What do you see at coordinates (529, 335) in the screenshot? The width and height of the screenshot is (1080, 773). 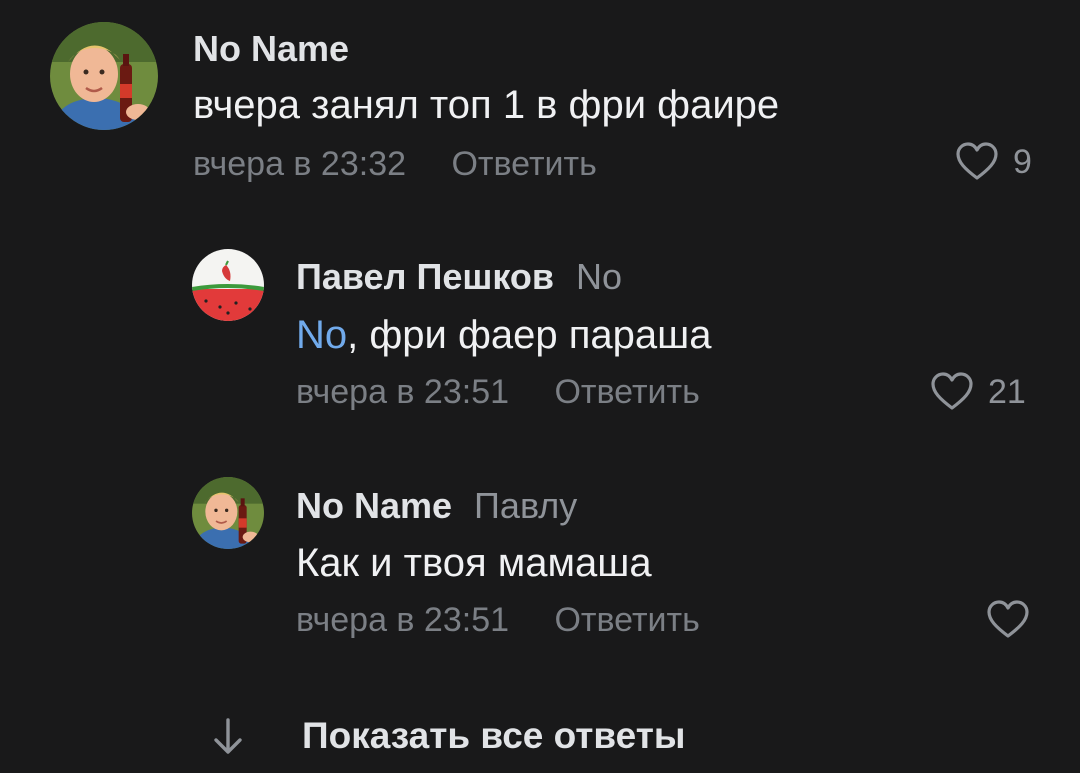 I see `comment-body: , фри фаер параша` at bounding box center [529, 335].